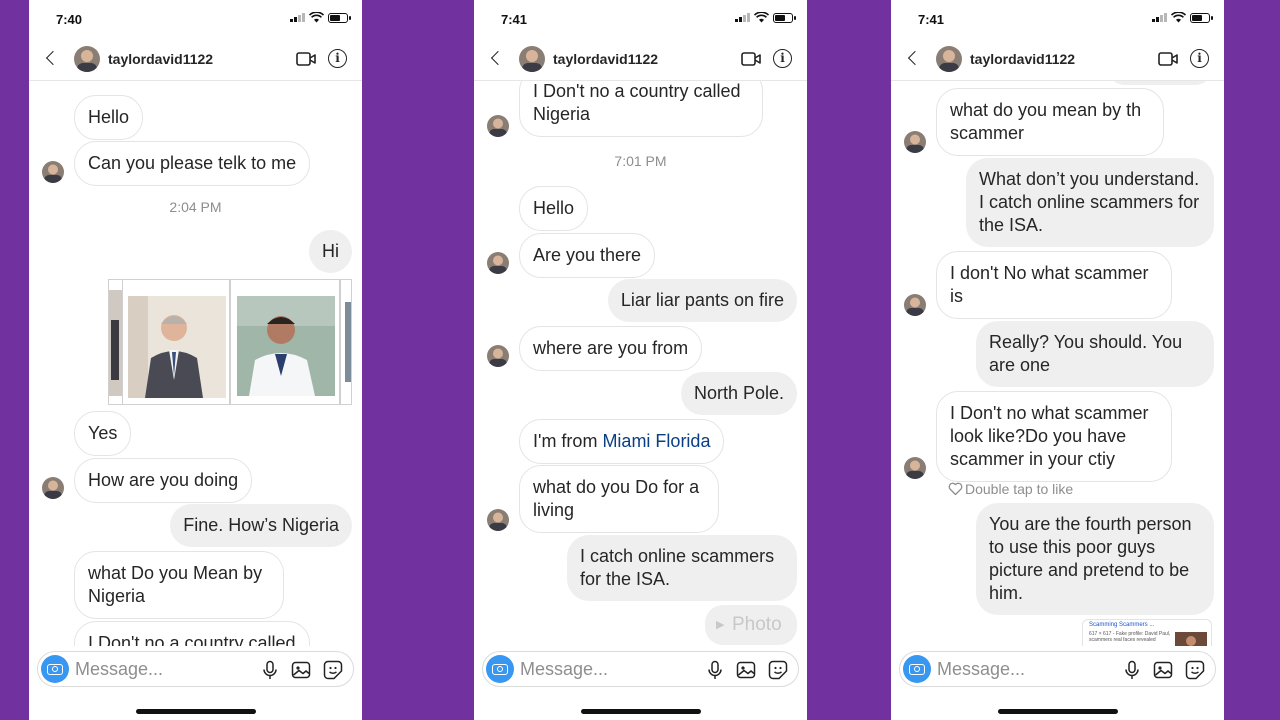  What do you see at coordinates (751, 625) in the screenshot?
I see `sending-photo: ▶ Photo` at bounding box center [751, 625].